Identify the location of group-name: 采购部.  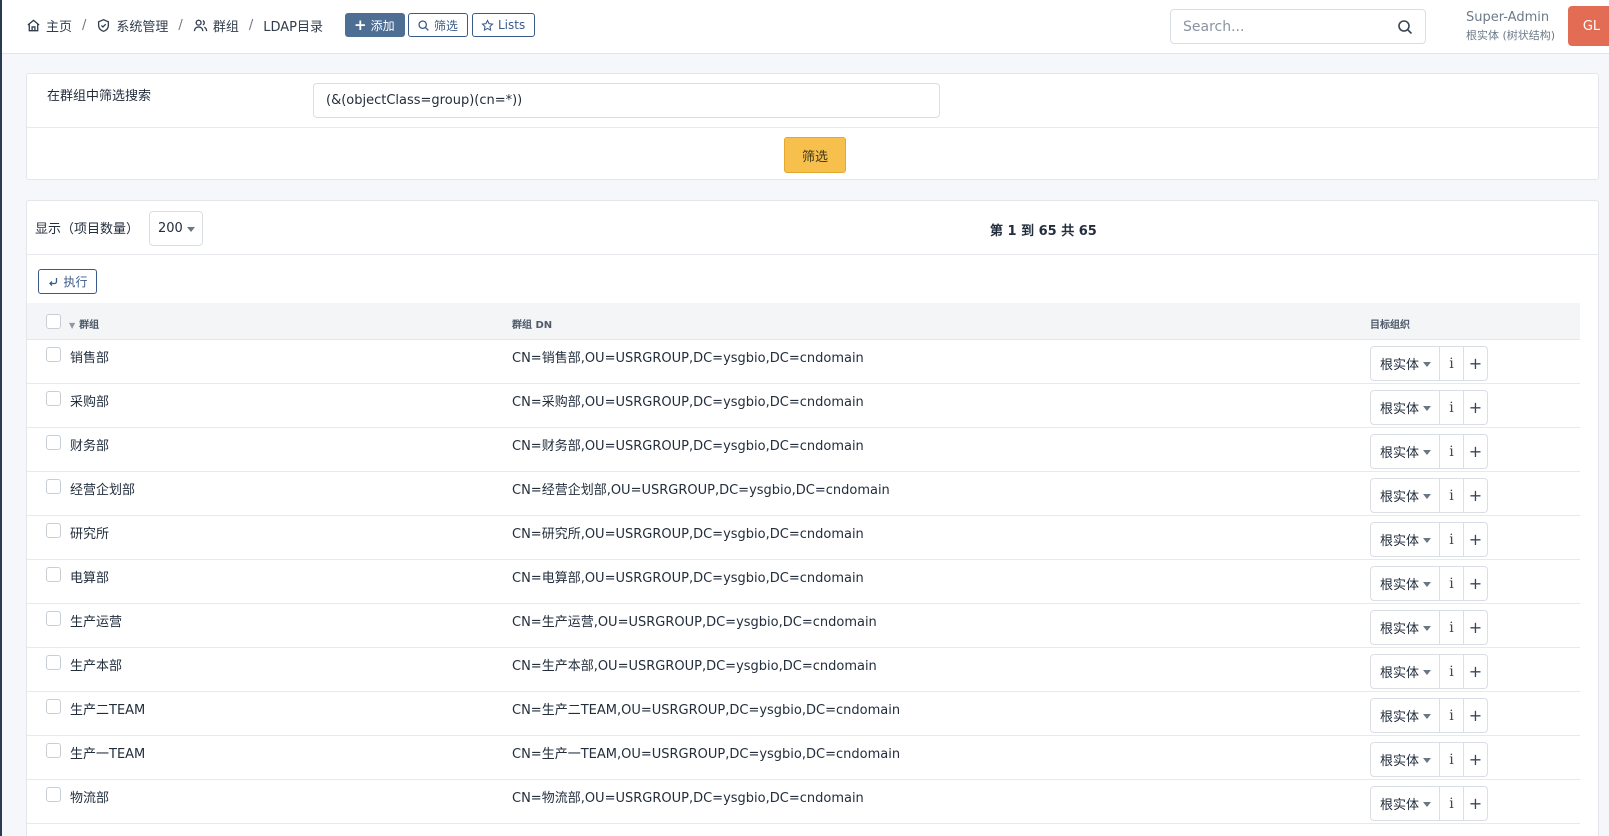
(89, 400).